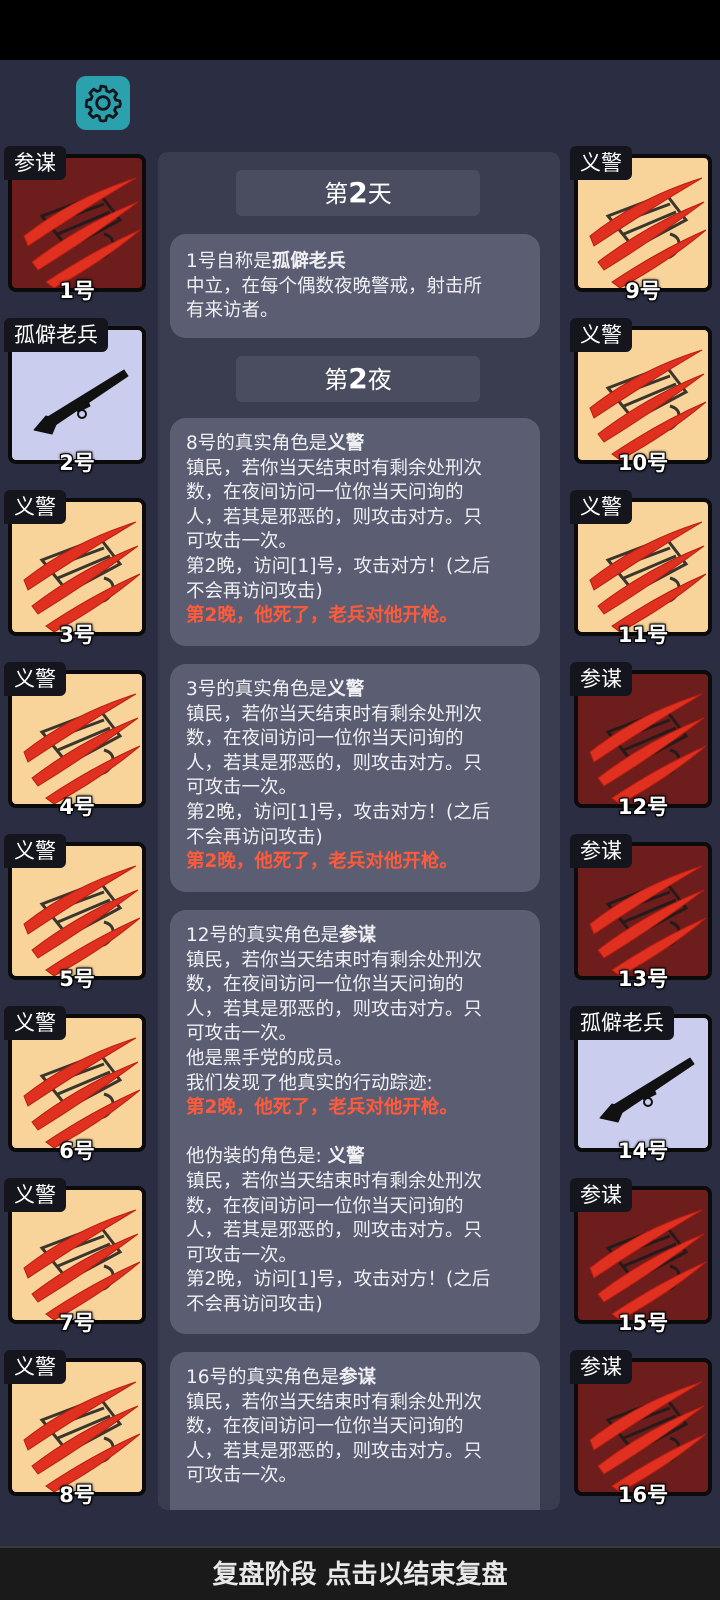 The height and width of the screenshot is (1600, 720). Describe the element at coordinates (77, 979) in the screenshot. I see `player-number: 5号` at that location.